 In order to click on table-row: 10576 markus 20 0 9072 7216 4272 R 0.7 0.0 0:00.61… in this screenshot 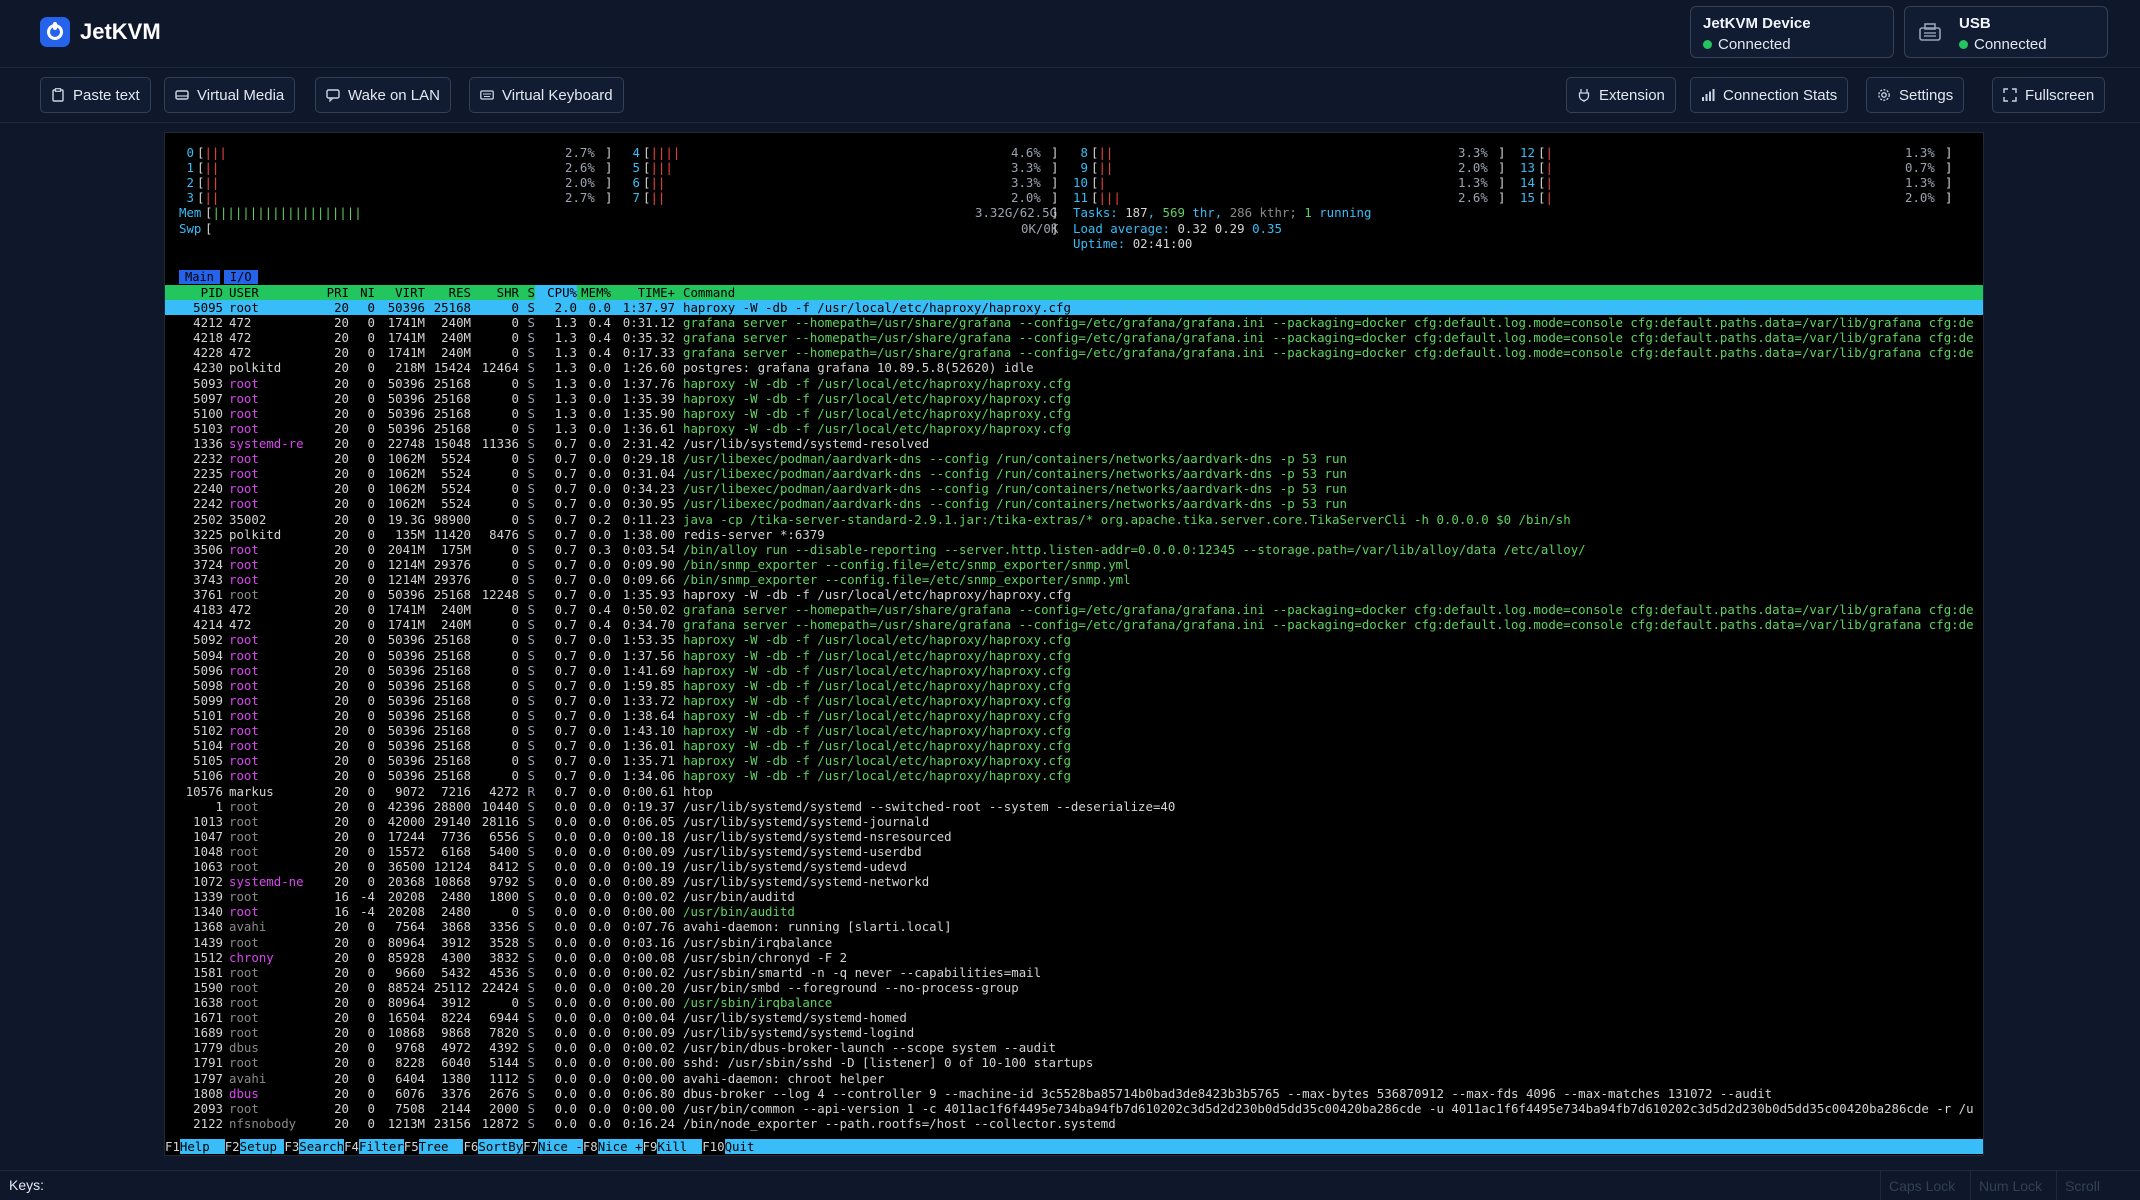, I will do `click(1074, 791)`.